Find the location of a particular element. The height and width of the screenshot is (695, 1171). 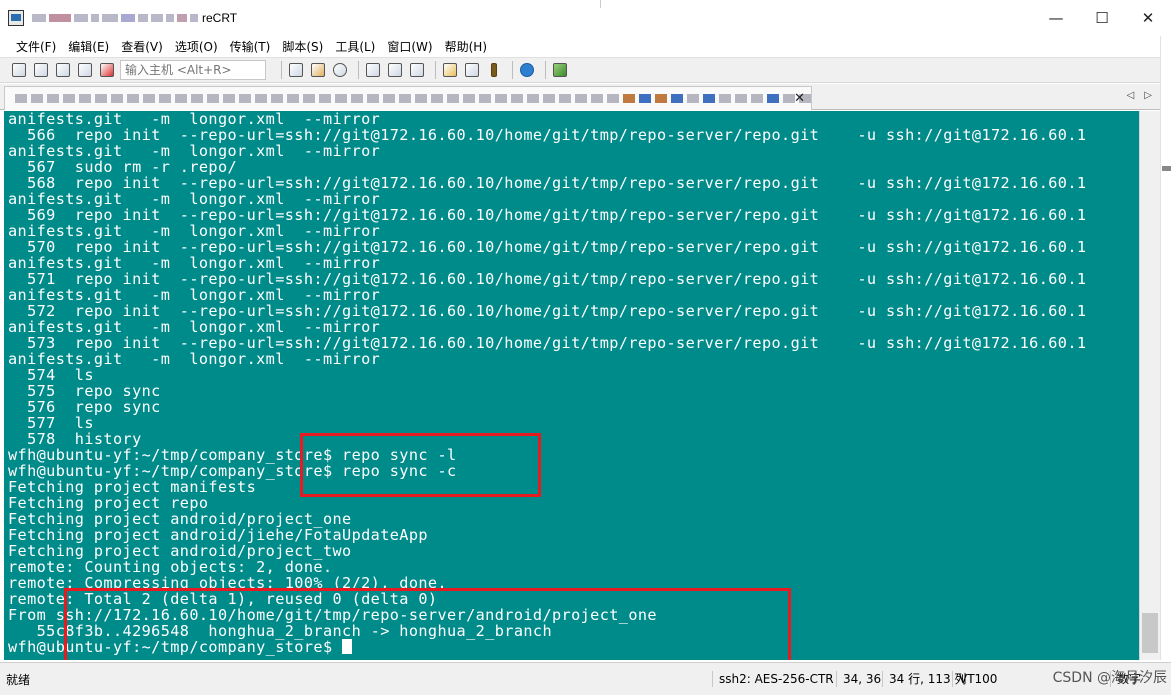

global-options-icon is located at coordinates (472, 70).